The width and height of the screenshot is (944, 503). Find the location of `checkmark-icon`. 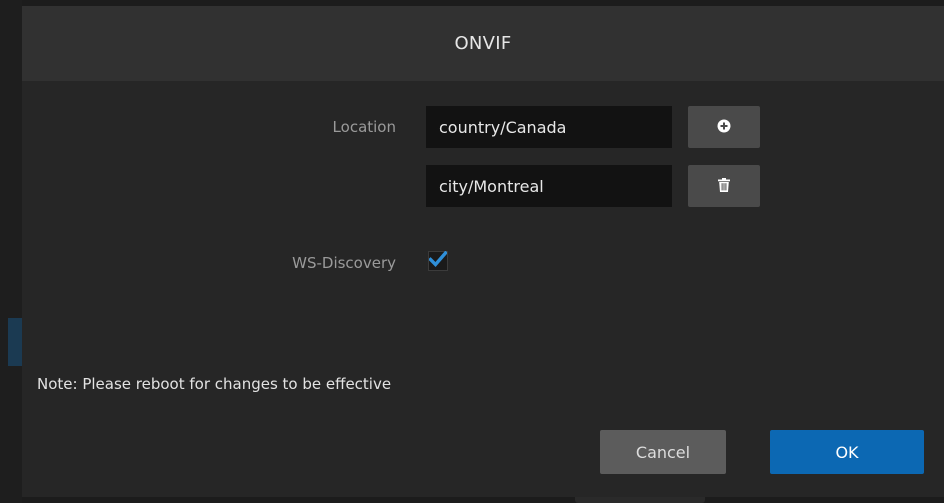

checkmark-icon is located at coordinates (438, 260).